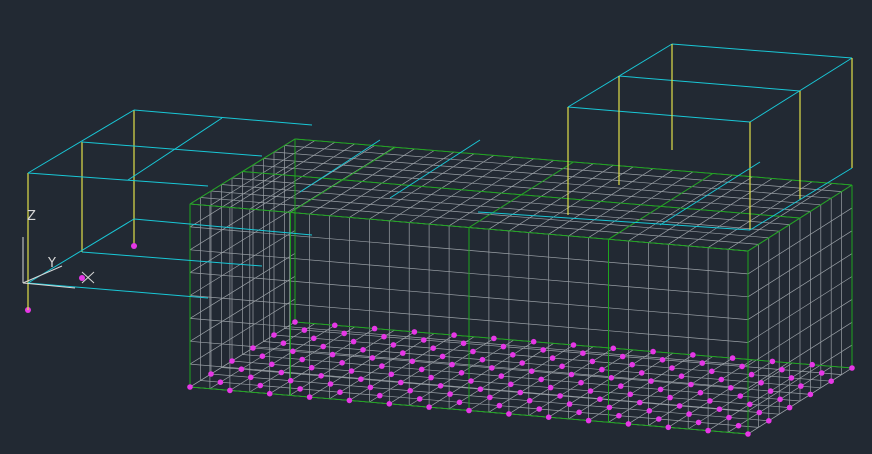  I want to click on boundary-line, so click(521, 195).